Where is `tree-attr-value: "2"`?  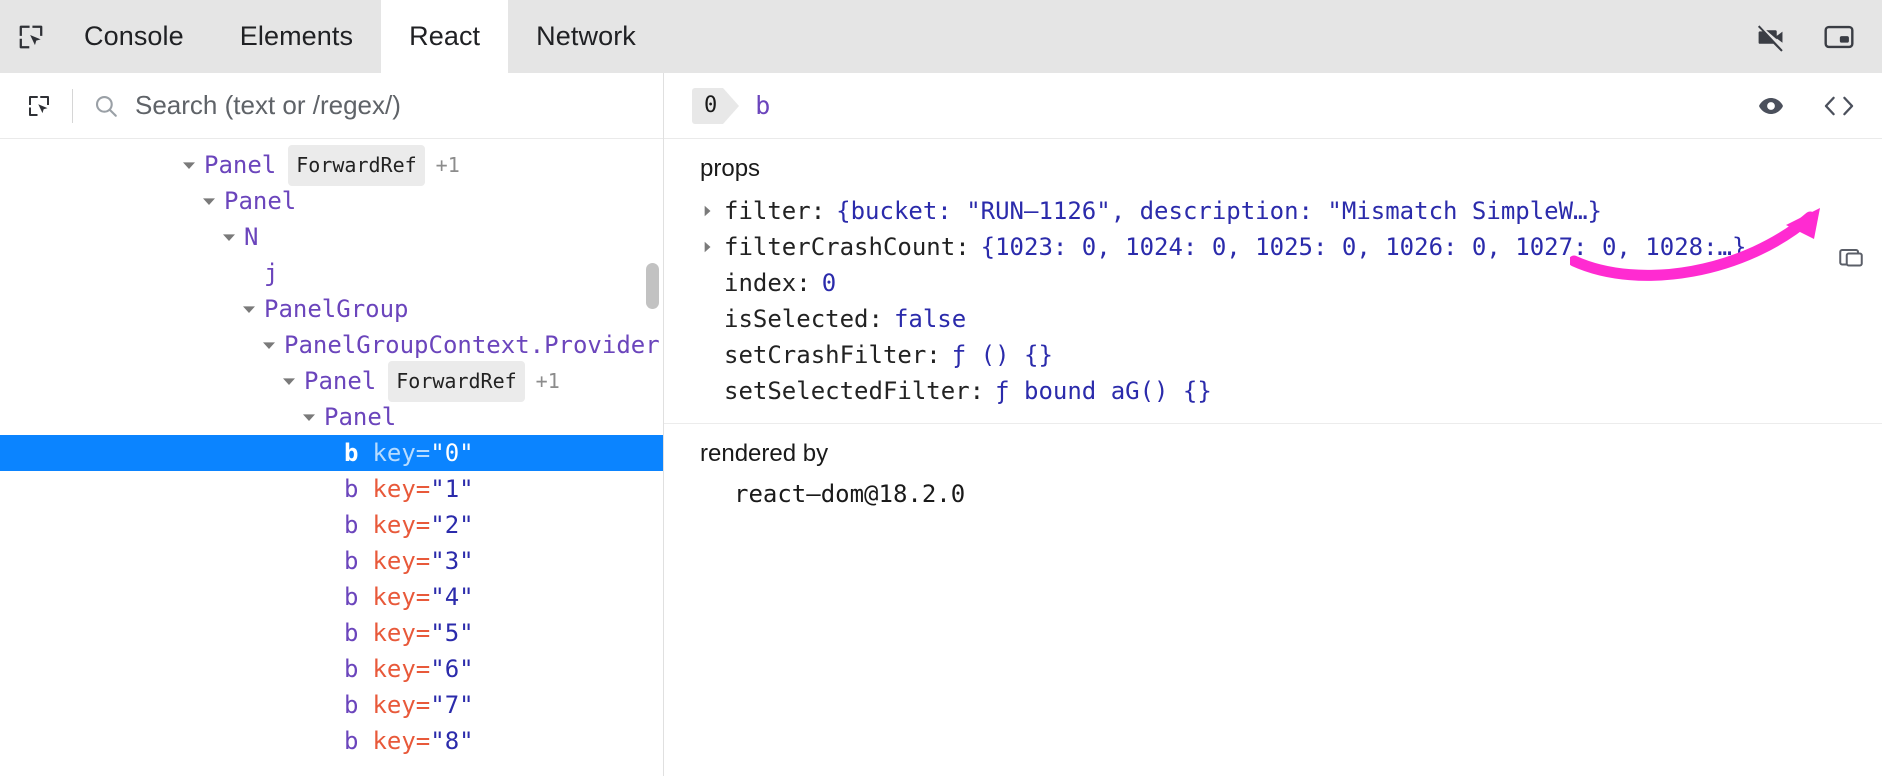 tree-attr-value: "2" is located at coordinates (452, 525).